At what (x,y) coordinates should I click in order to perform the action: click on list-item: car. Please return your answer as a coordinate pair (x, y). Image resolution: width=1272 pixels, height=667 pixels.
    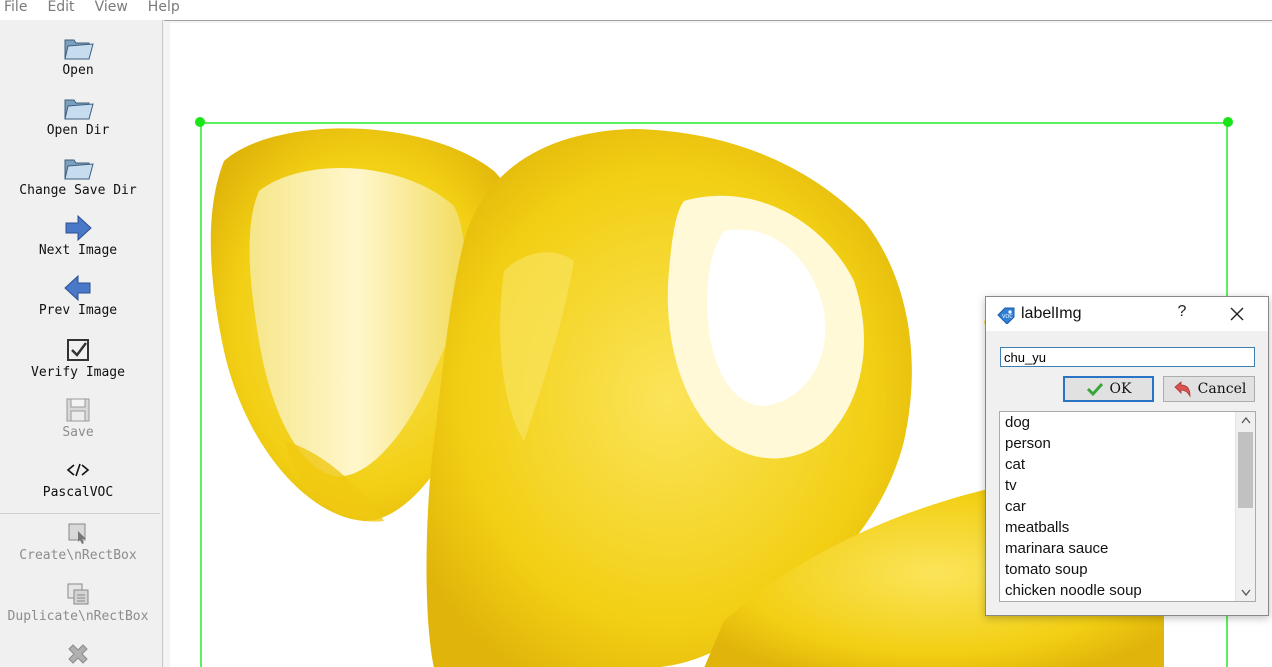
    Looking at the image, I should click on (1127, 506).